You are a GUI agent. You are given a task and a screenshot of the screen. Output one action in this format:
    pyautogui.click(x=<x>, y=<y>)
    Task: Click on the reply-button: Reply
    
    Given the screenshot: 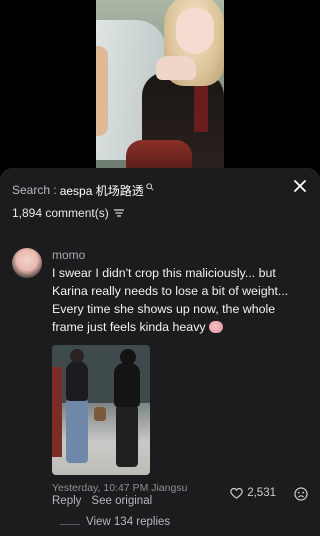 What is the action you would take?
    pyautogui.click(x=66, y=501)
    